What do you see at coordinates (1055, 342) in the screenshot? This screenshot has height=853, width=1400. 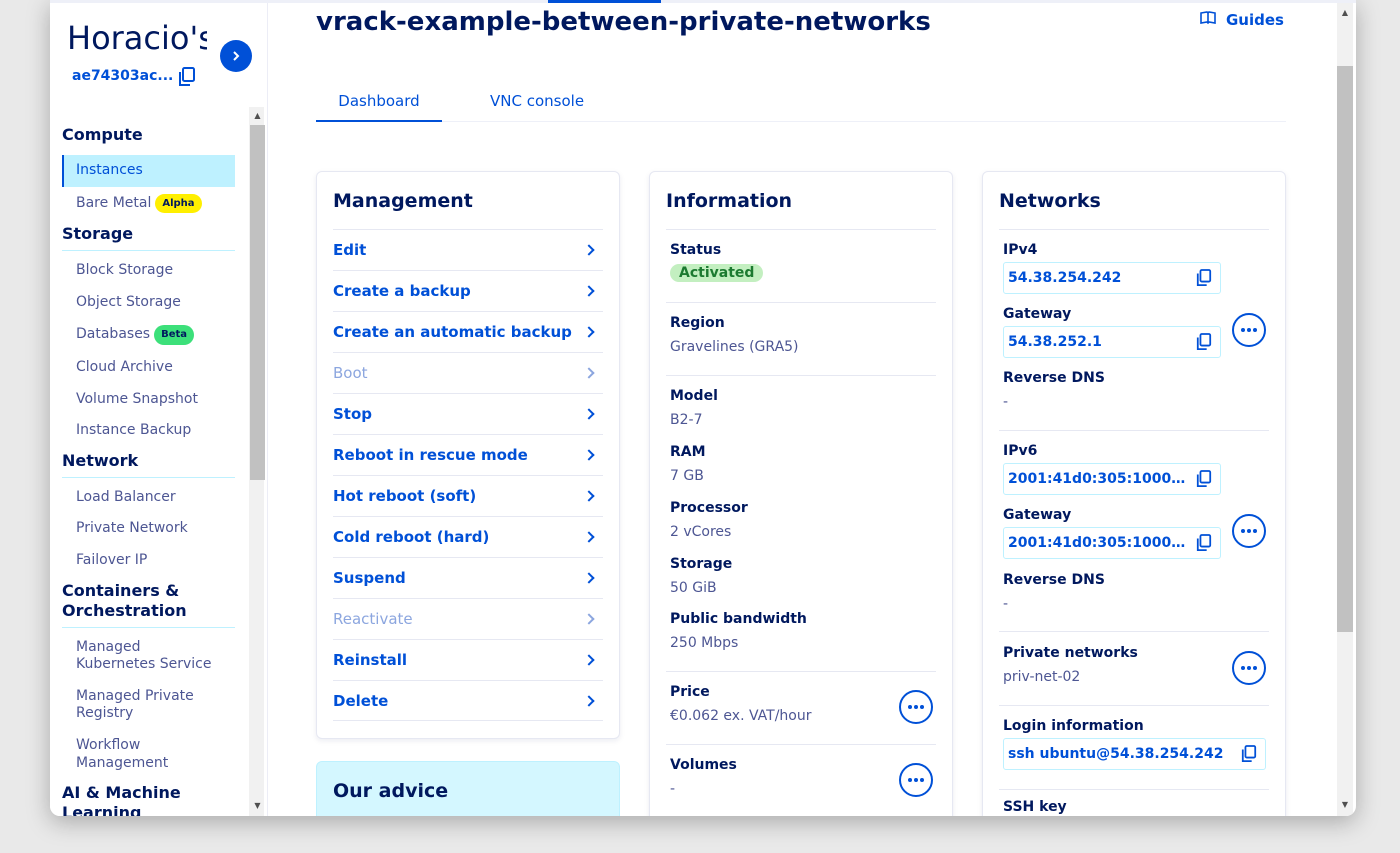 I see `gateway4-value: 54.38.252.1` at bounding box center [1055, 342].